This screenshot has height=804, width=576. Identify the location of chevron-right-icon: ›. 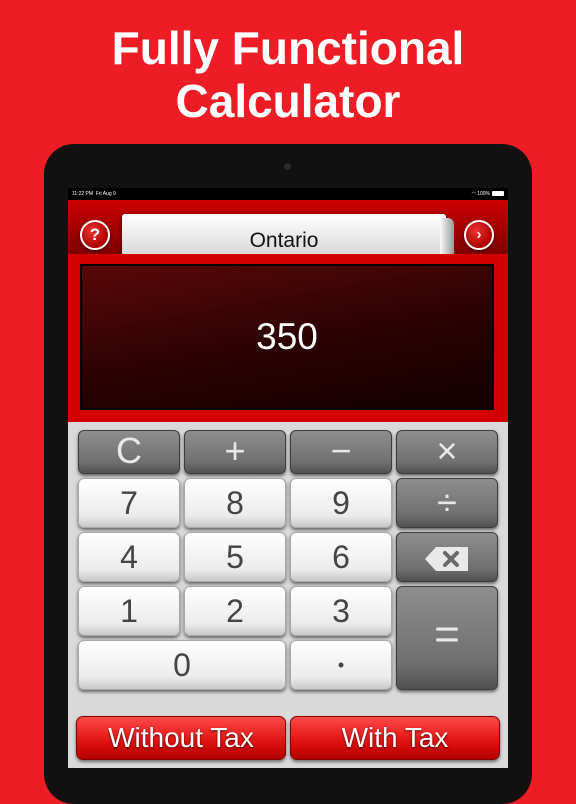
(479, 234).